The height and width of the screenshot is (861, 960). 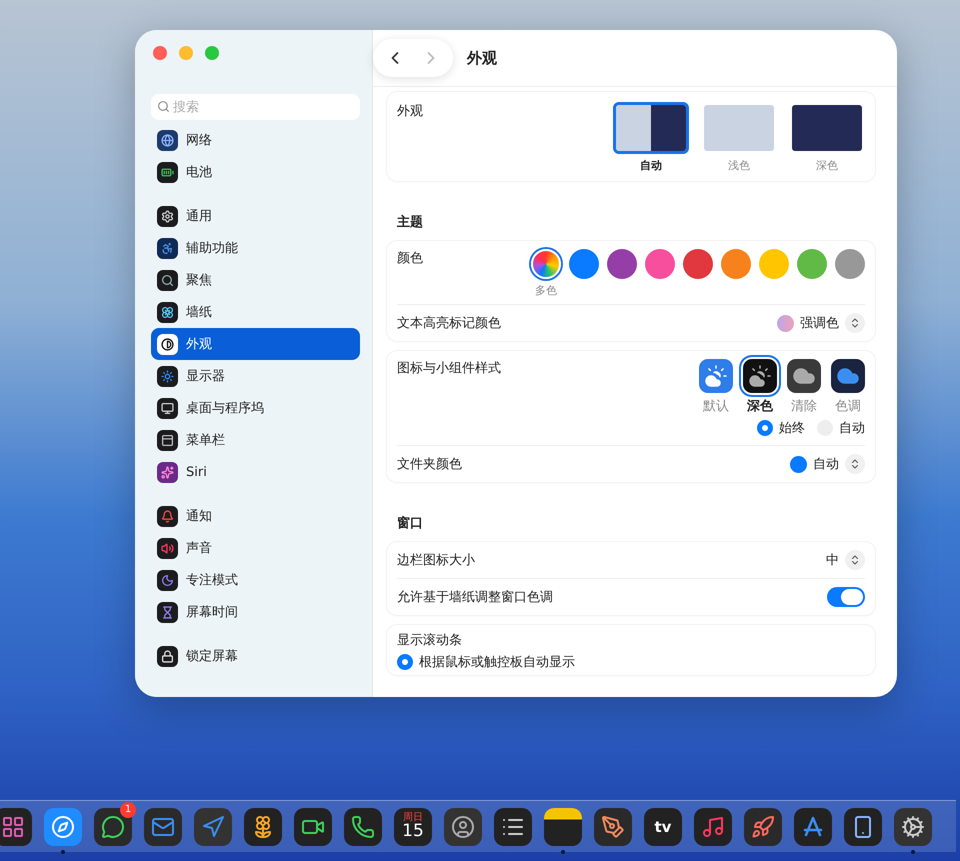 I want to click on option-label: 自动, so click(x=651, y=165).